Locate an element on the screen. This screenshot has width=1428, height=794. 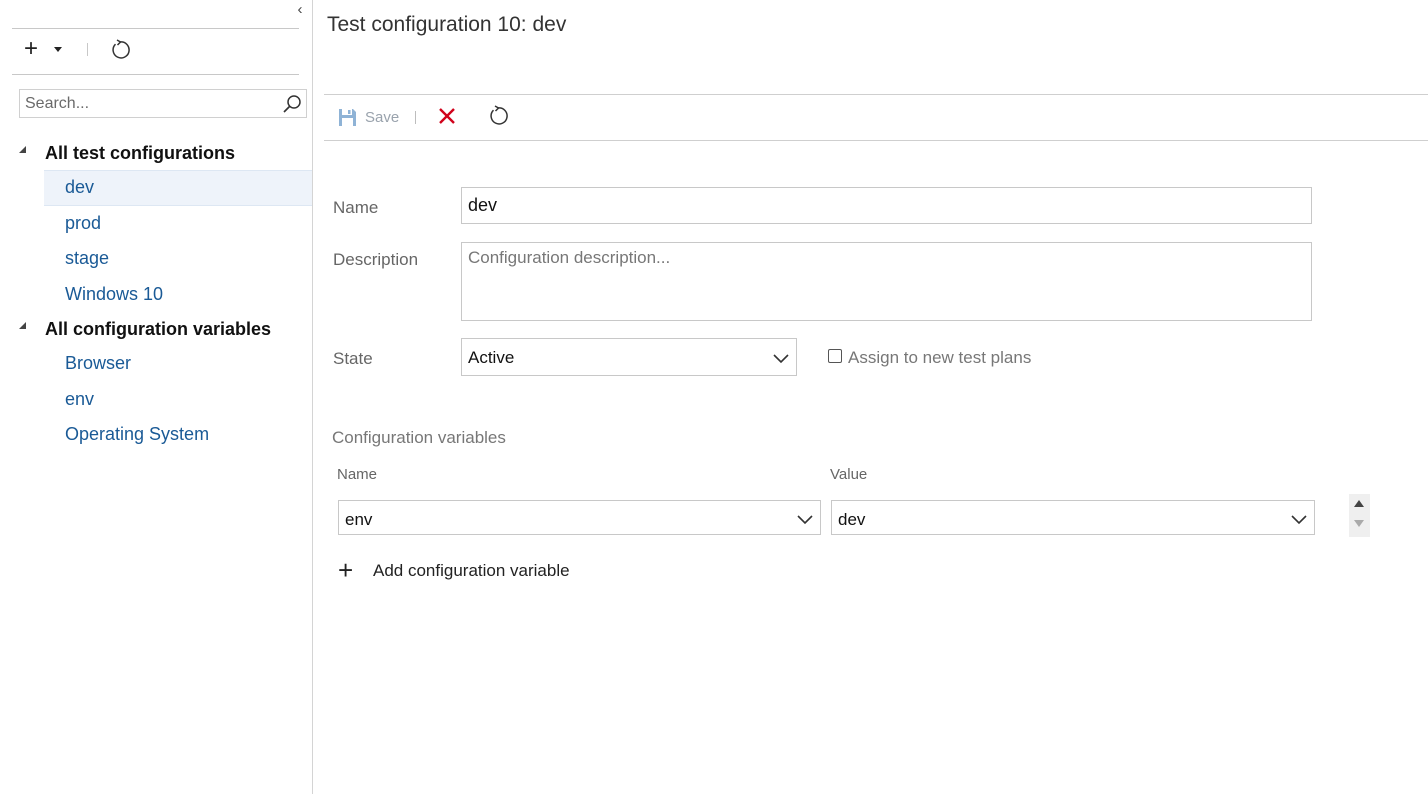
variable-name-dropdown: env is located at coordinates (579, 517).